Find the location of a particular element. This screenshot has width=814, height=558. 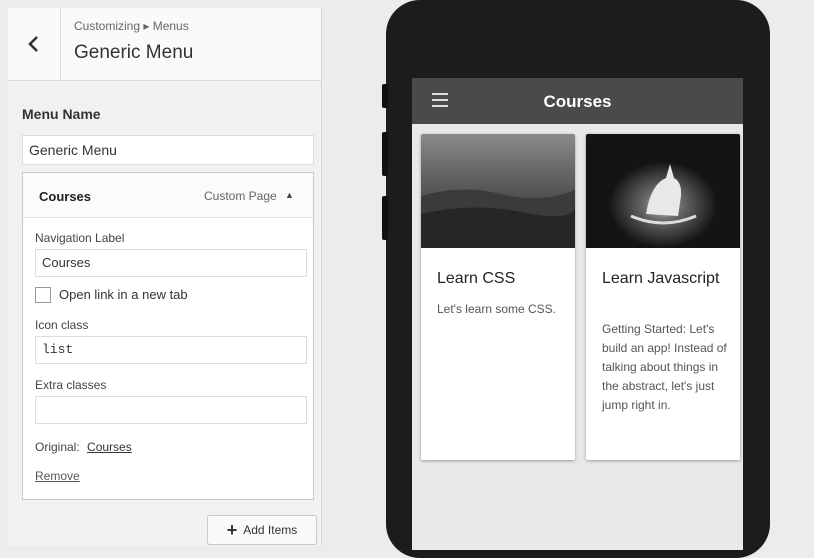

navigation-label-label: Navigation Label is located at coordinates (80, 238).